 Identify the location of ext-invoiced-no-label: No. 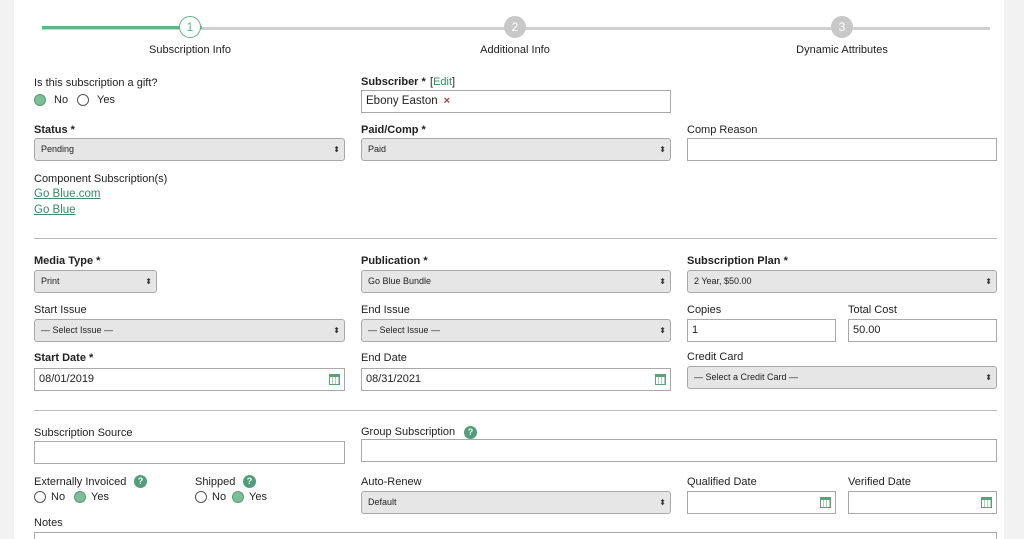
(58, 497).